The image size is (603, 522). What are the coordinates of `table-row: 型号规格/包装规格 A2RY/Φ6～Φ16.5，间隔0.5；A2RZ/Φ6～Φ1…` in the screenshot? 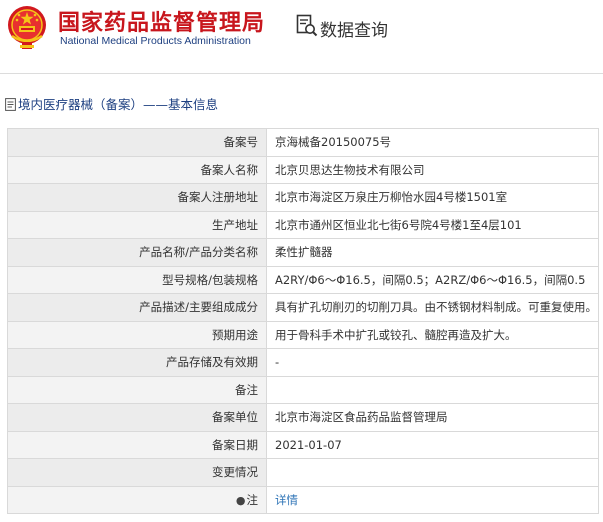 It's located at (303, 279).